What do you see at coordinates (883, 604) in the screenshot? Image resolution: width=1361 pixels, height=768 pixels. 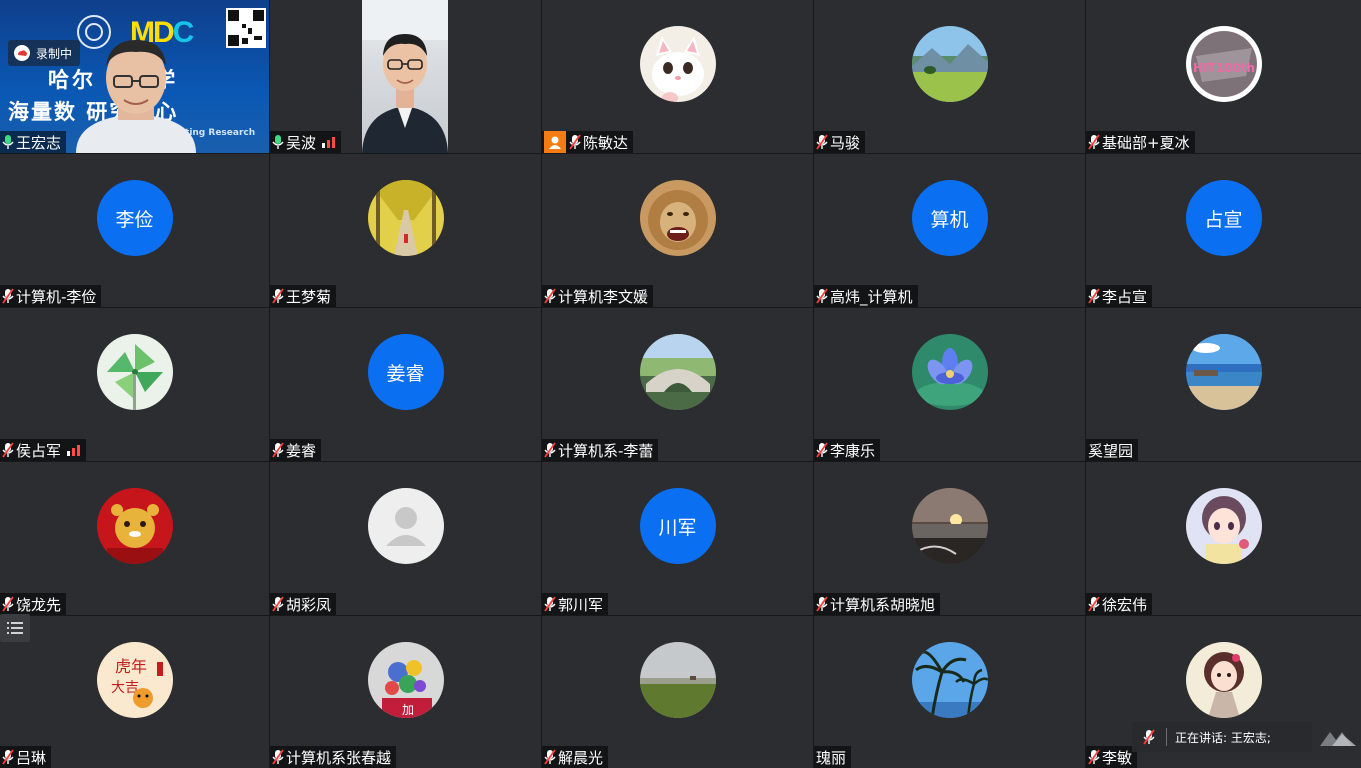 I see `participant-name: 计算机系胡晓旭` at bounding box center [883, 604].